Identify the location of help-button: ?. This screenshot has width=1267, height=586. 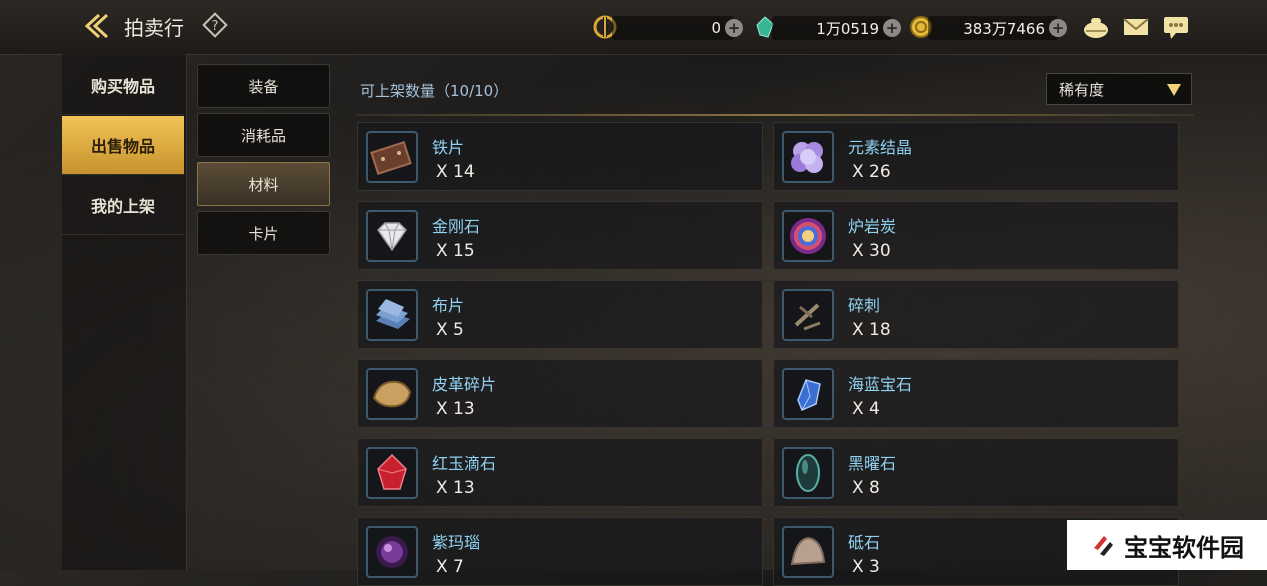
(215, 25).